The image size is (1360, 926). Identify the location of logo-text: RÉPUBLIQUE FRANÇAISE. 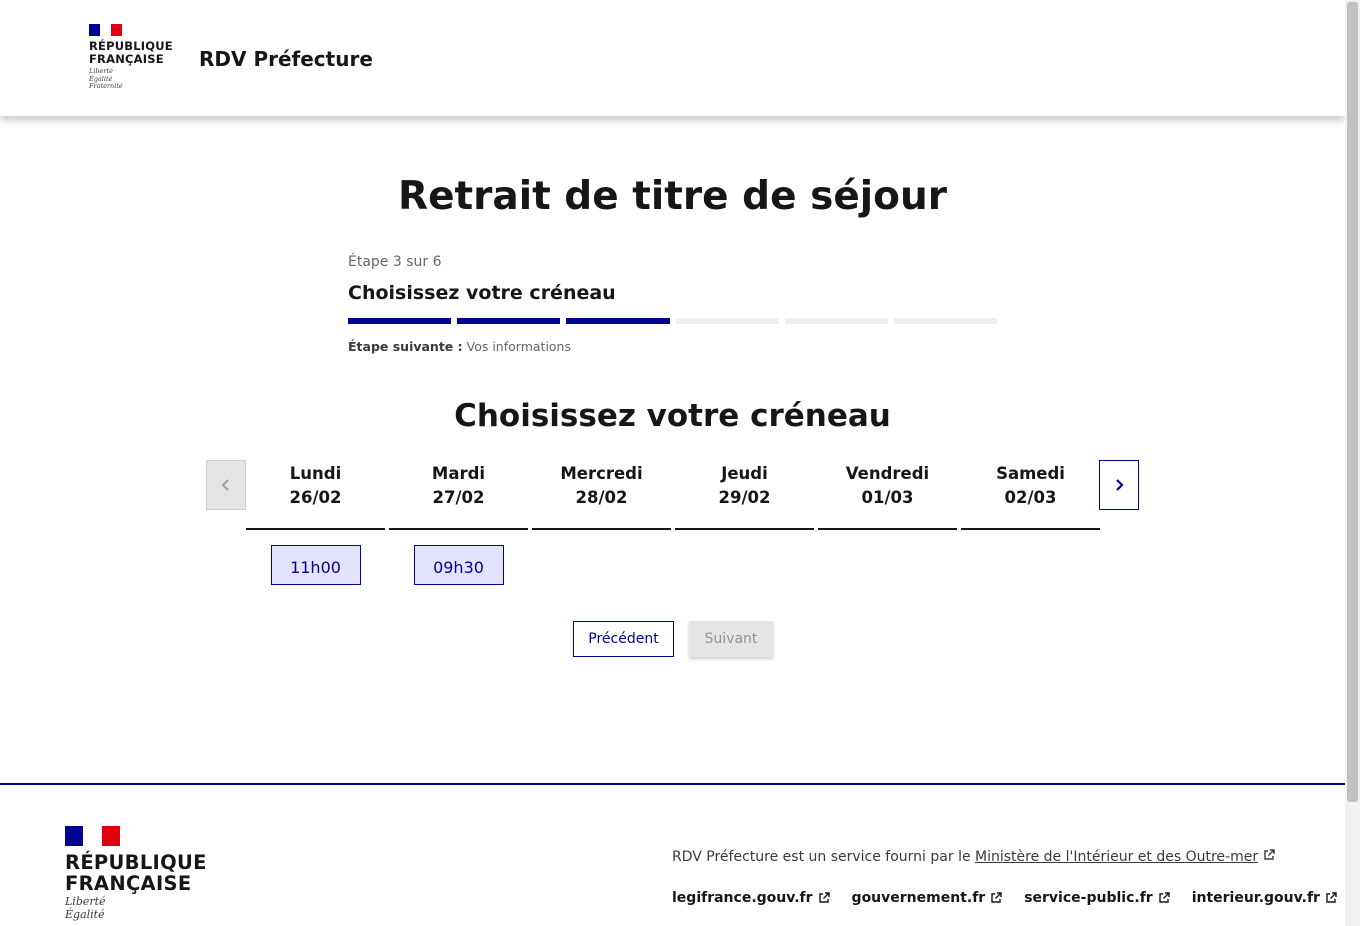
(131, 53).